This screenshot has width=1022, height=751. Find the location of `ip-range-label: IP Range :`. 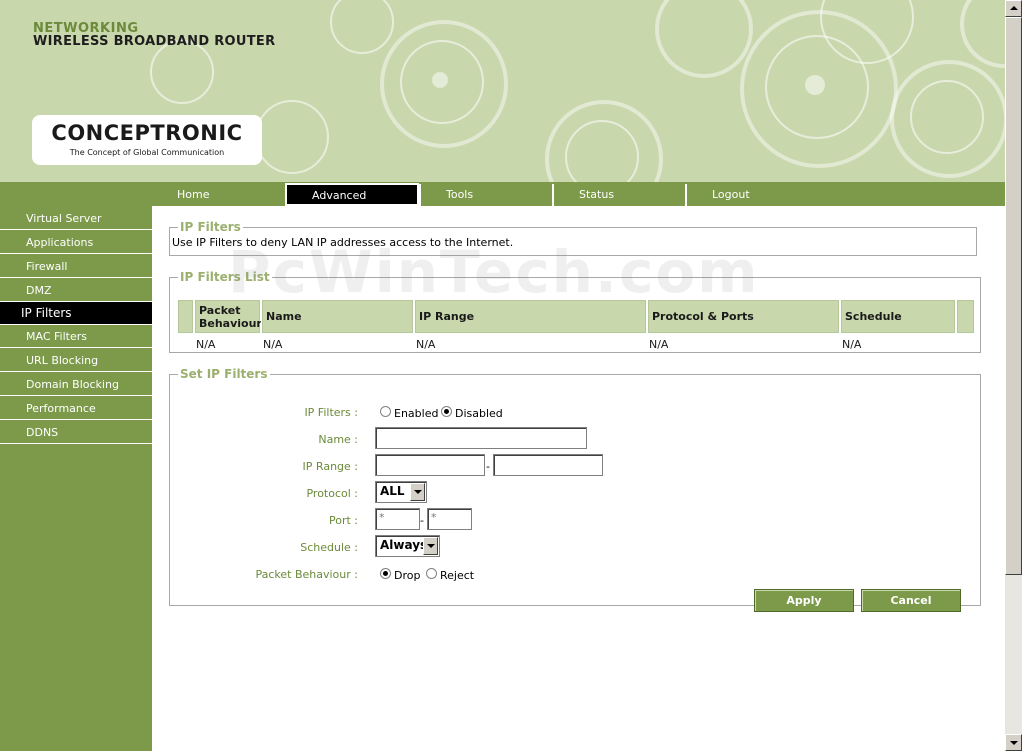

ip-range-label: IP Range : is located at coordinates (330, 466).